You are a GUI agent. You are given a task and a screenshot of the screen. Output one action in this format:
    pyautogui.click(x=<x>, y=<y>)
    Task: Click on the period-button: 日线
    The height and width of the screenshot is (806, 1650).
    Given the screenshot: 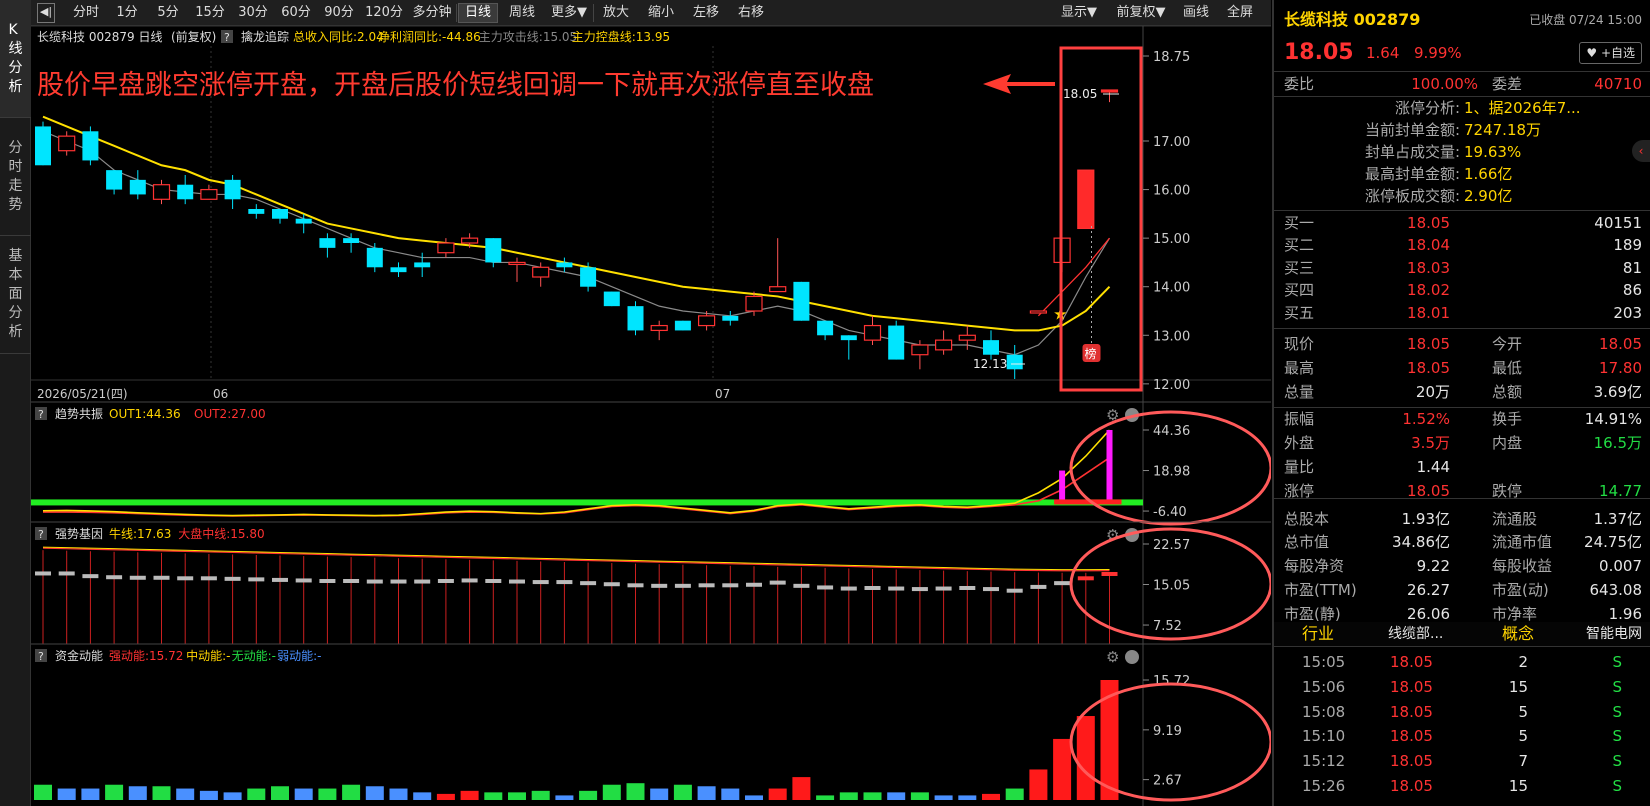 What is the action you would take?
    pyautogui.click(x=478, y=13)
    